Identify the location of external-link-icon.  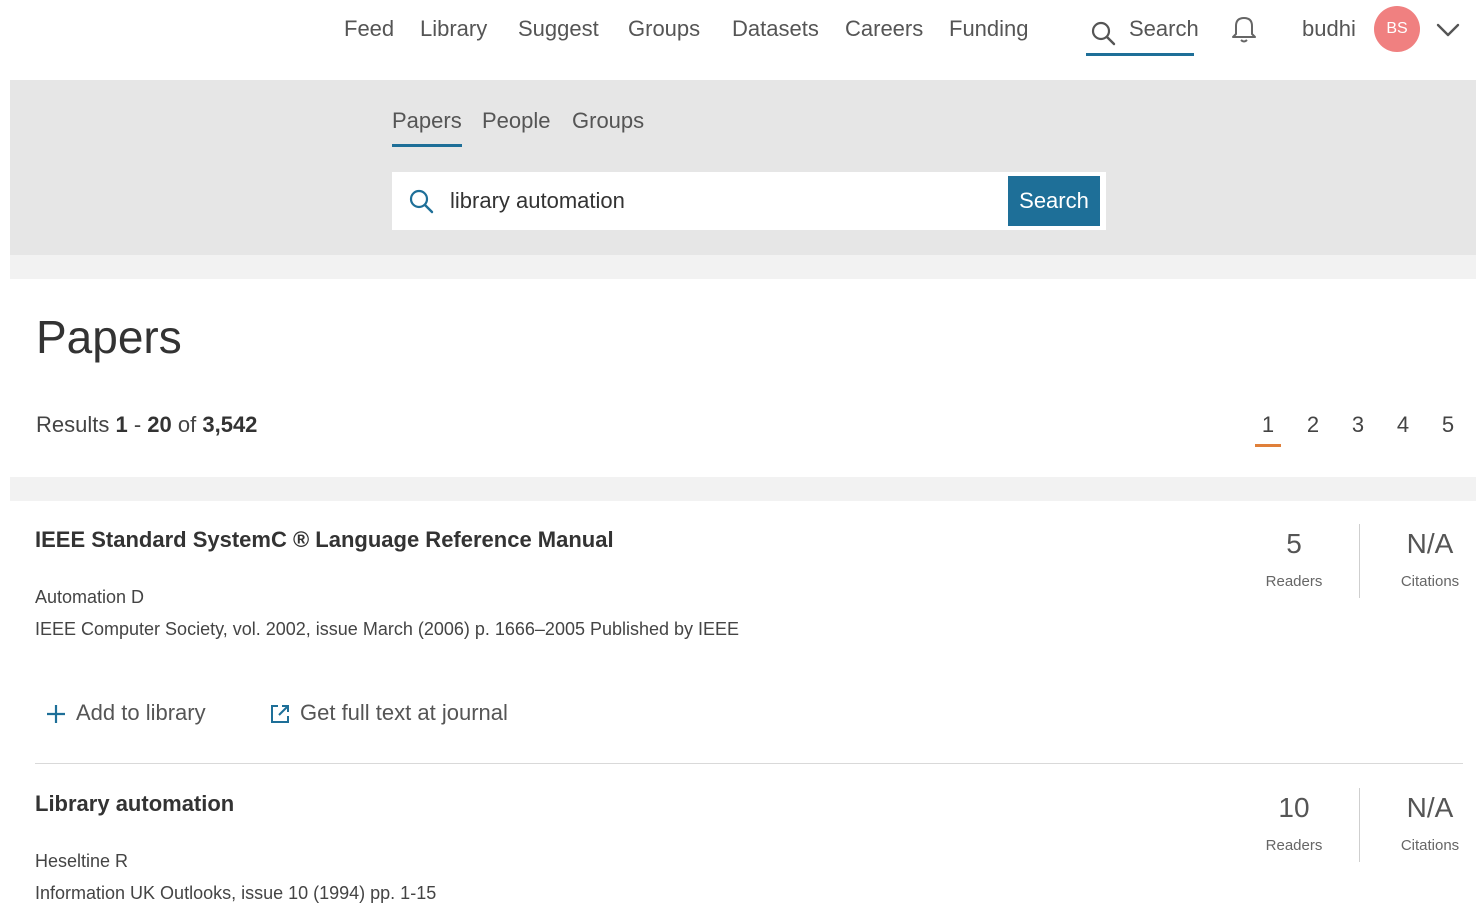
(280, 714).